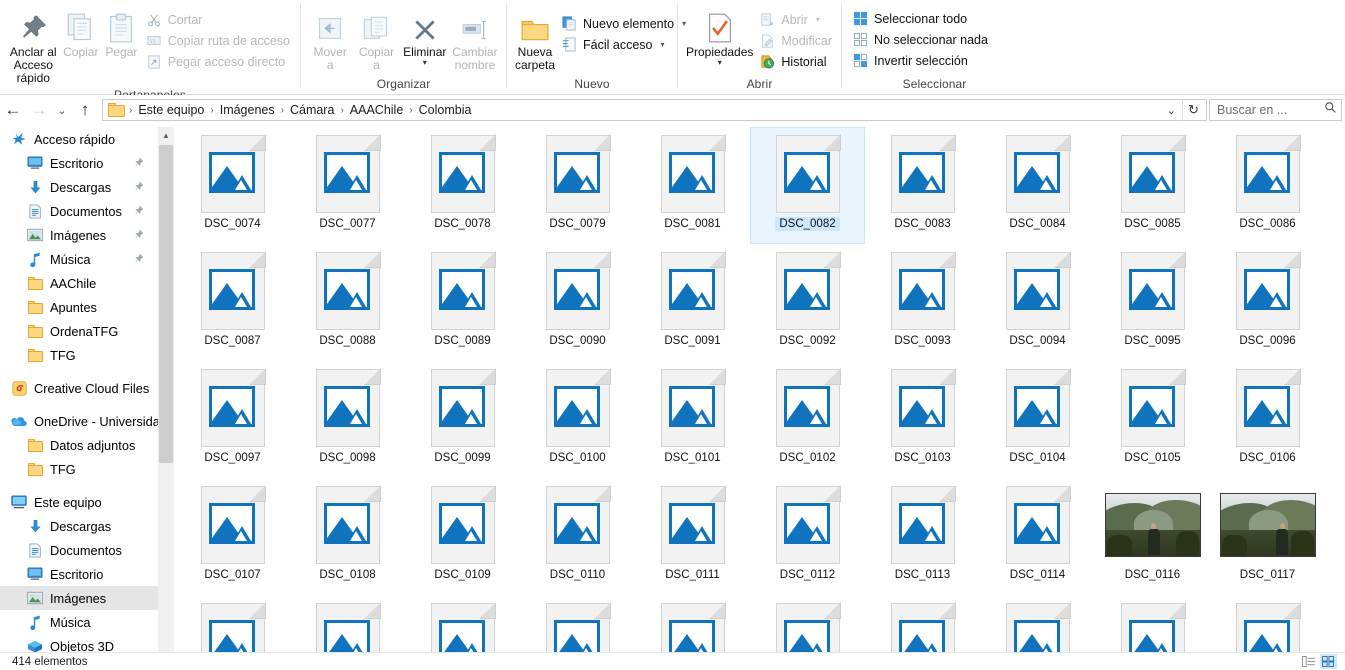  Describe the element at coordinates (807, 185) in the screenshot. I see `file-item-dsc_0082: DSC_0082` at that location.